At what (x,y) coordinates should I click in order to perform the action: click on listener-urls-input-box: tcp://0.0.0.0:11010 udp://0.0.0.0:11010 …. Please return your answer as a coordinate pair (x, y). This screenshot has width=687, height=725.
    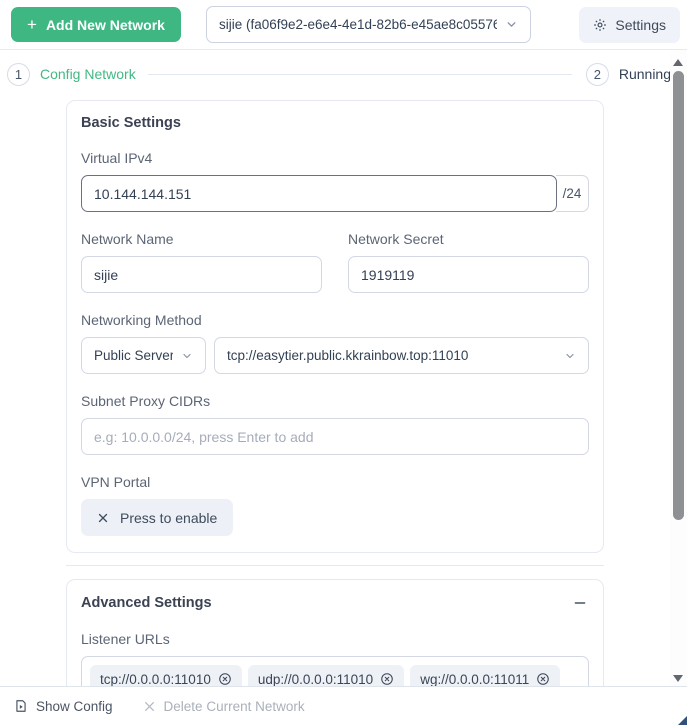
    Looking at the image, I should click on (335, 671).